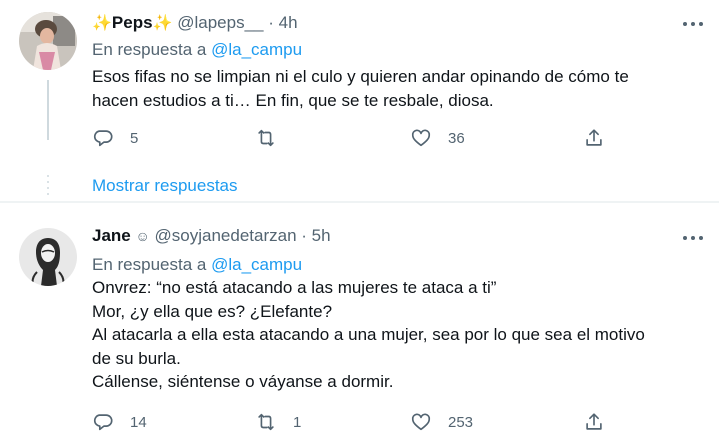  I want to click on like-button: 36, so click(437, 138).